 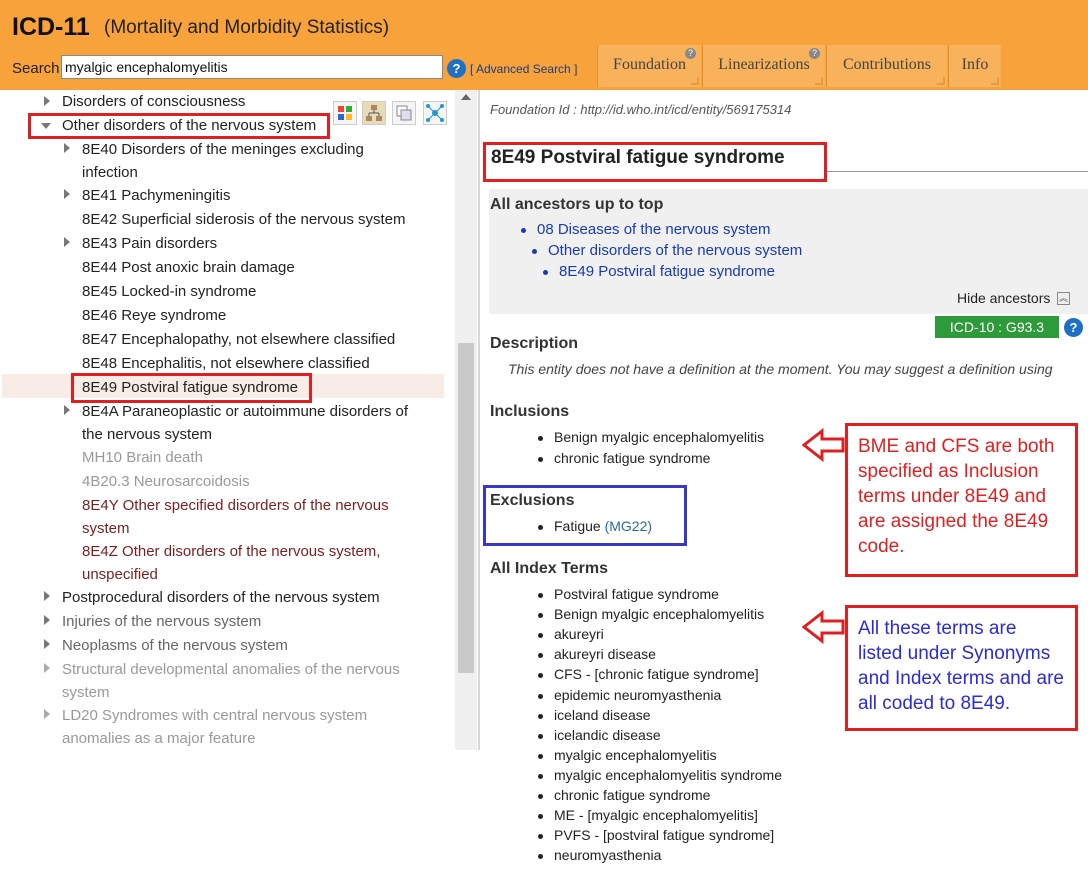 I want to click on tree-scrollbar, so click(x=466, y=420).